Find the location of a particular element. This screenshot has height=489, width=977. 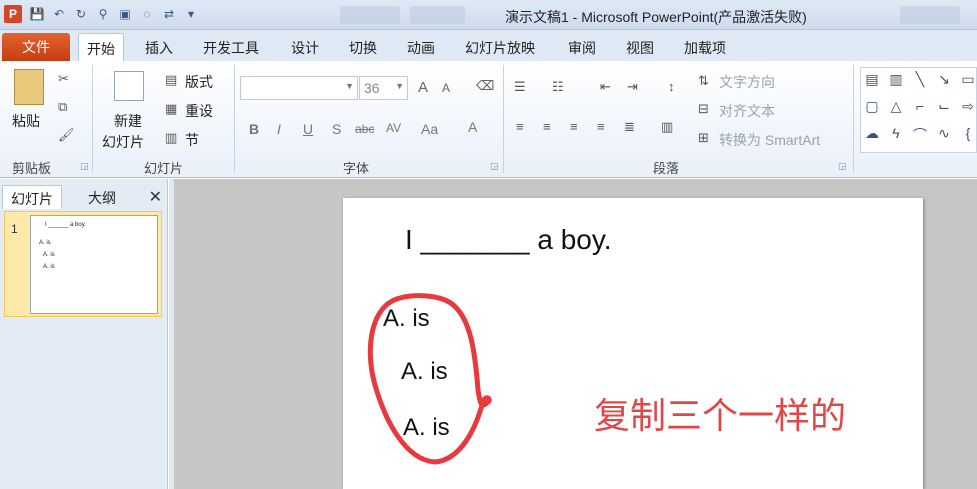

align-center-icon: ≡ is located at coordinates (547, 126).